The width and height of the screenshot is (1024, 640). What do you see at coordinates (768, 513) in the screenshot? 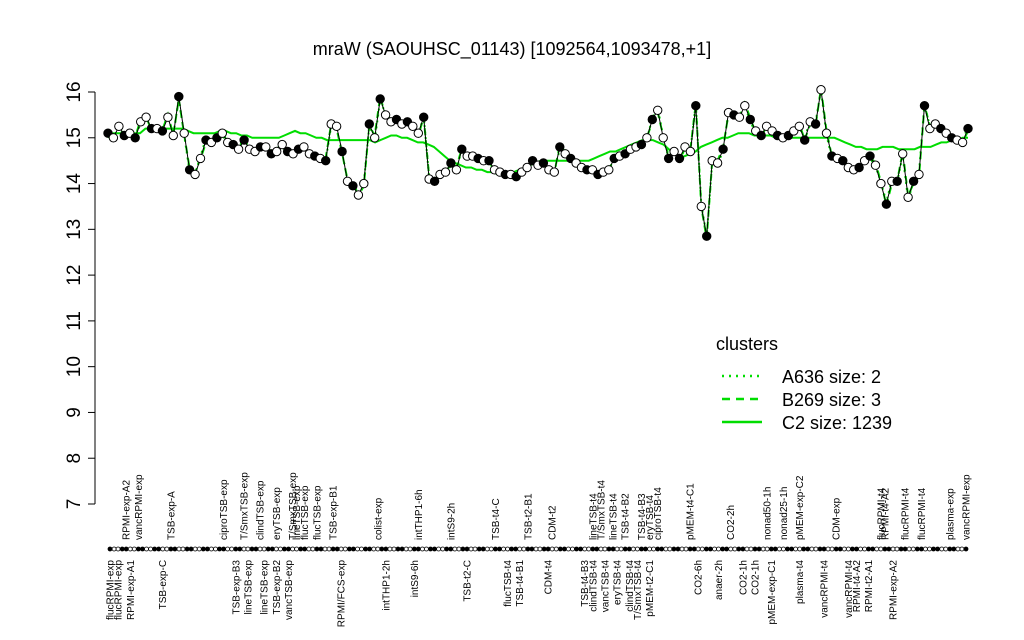
I see `x-tick-label-upper: nonad50-1h` at bounding box center [768, 513].